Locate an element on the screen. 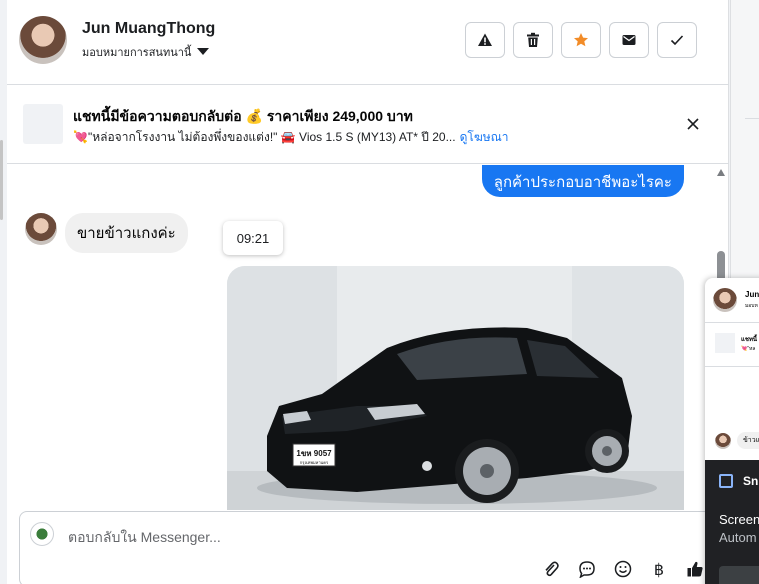 This screenshot has width=759, height=584. thumbs-up-icon is located at coordinates (695, 569).